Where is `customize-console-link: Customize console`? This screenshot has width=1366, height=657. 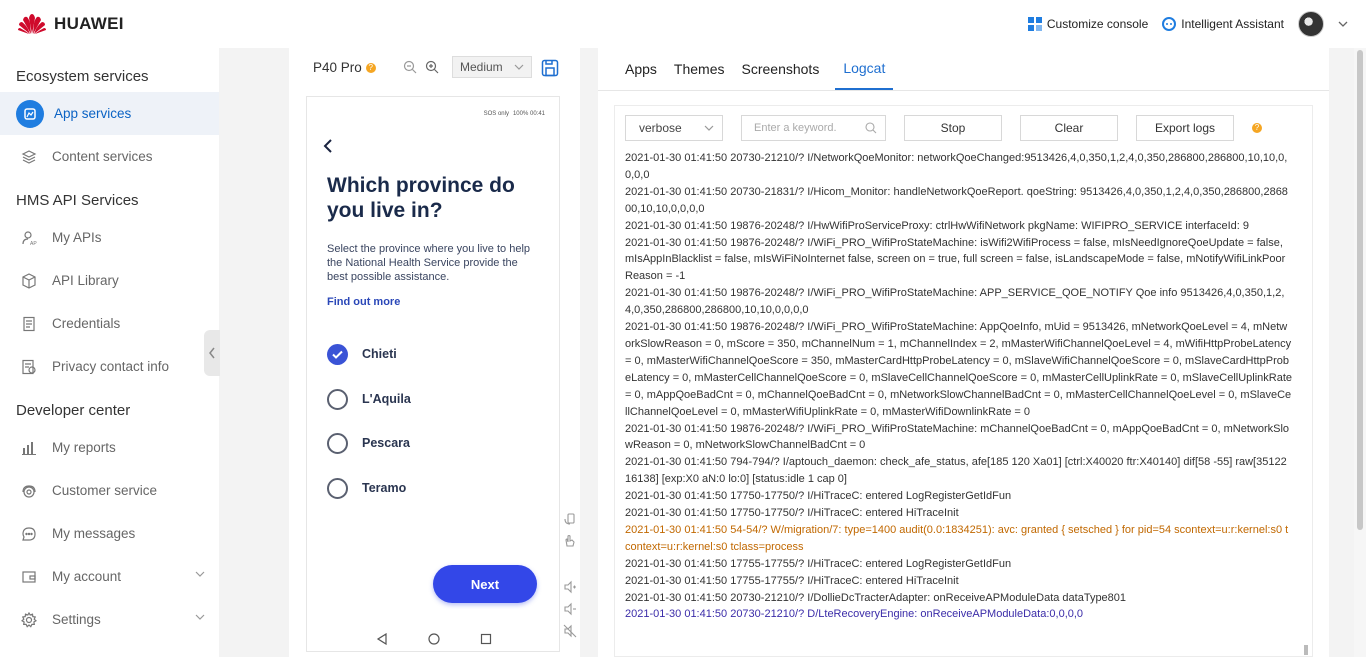 customize-console-link: Customize console is located at coordinates (1088, 24).